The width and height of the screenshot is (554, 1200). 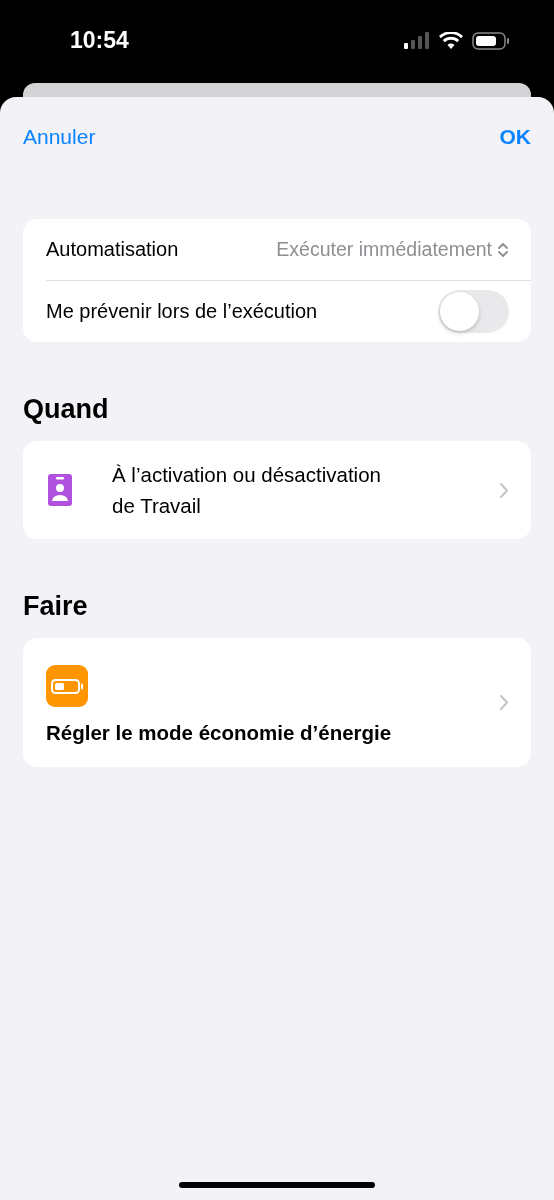 What do you see at coordinates (247, 490) in the screenshot?
I see `trigger-text: À l’activation ou désactivation de Travail` at bounding box center [247, 490].